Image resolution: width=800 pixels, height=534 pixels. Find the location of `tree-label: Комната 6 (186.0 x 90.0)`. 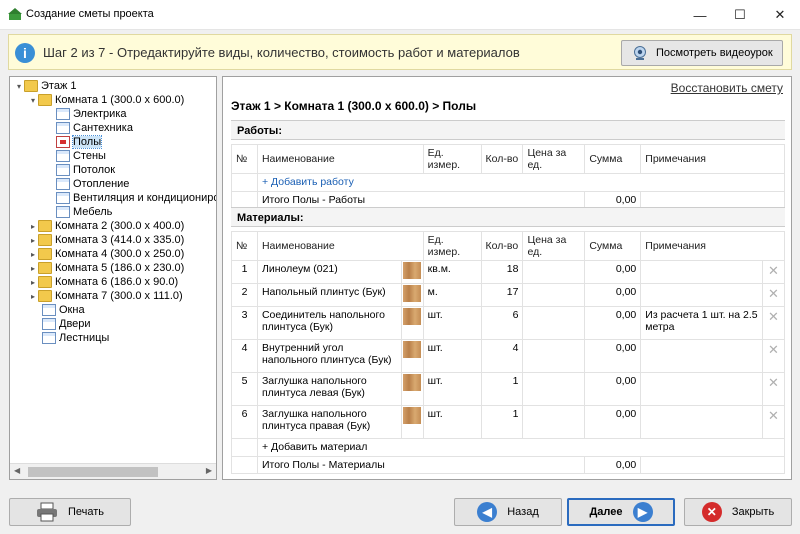

tree-label: Комната 6 (186.0 x 90.0) is located at coordinates (117, 282).